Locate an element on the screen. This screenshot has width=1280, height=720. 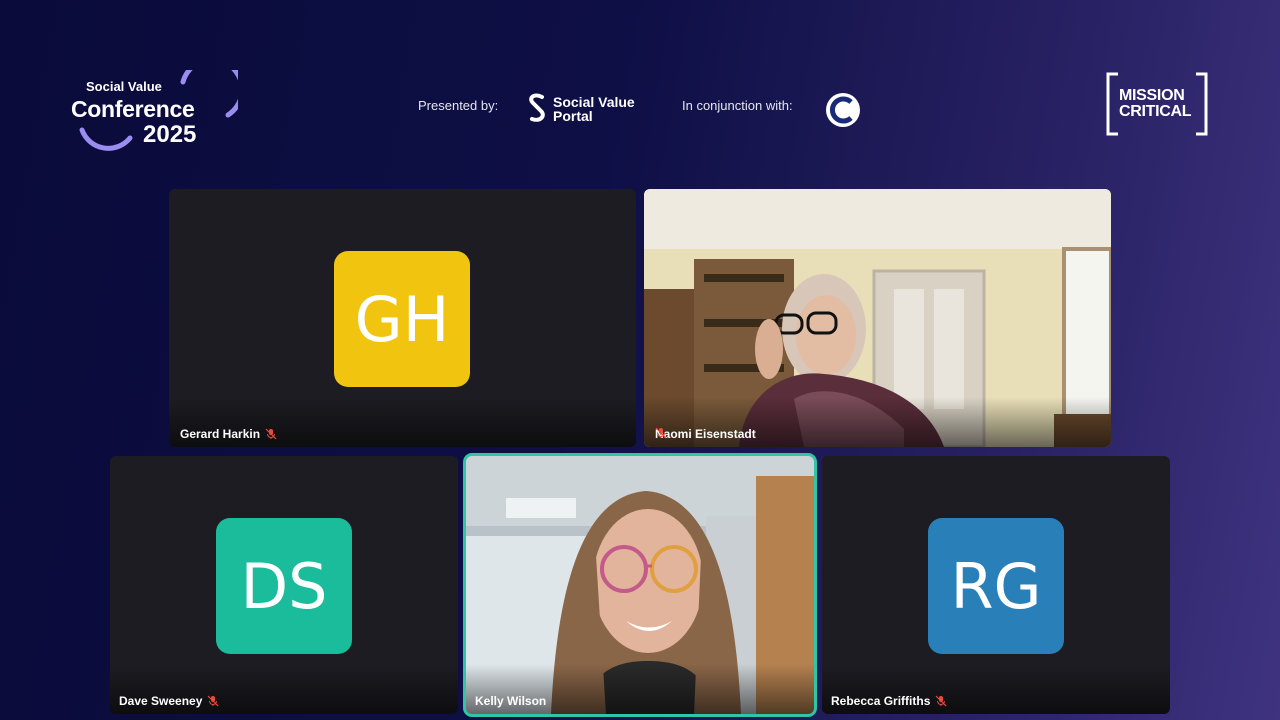
conference-logo: Social Value Conference 2025 is located at coordinates (153, 111).